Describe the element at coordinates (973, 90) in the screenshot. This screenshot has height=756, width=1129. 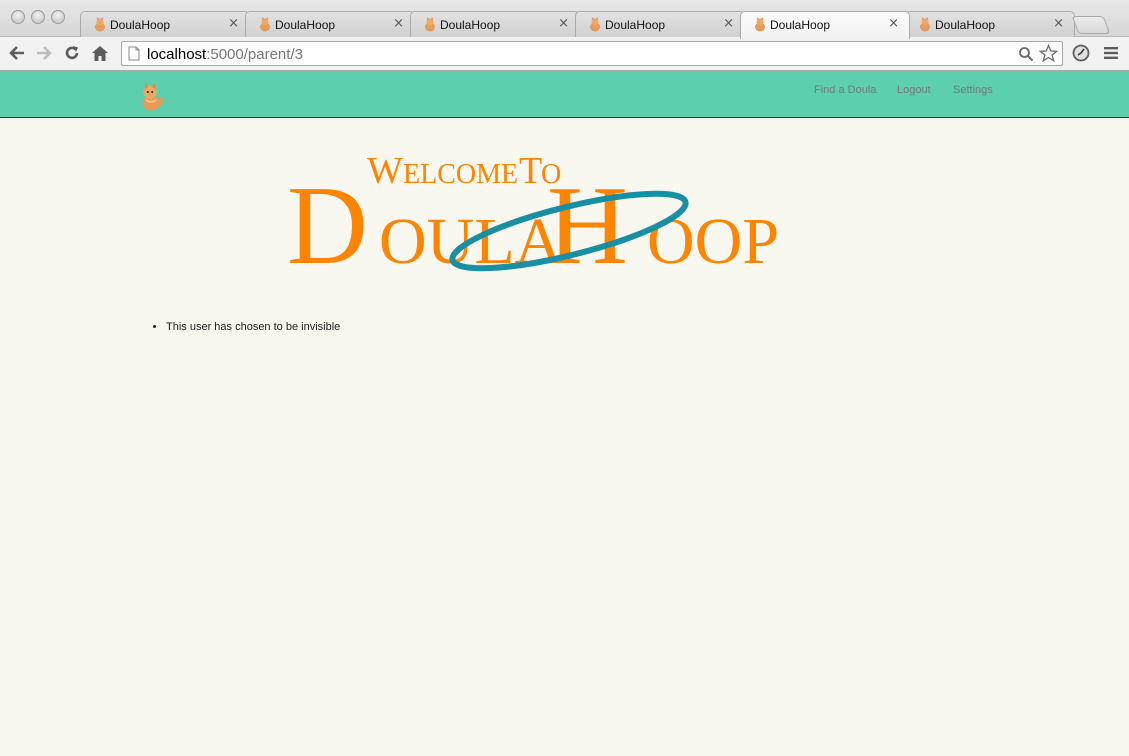
I see `settings-link: Settings` at that location.